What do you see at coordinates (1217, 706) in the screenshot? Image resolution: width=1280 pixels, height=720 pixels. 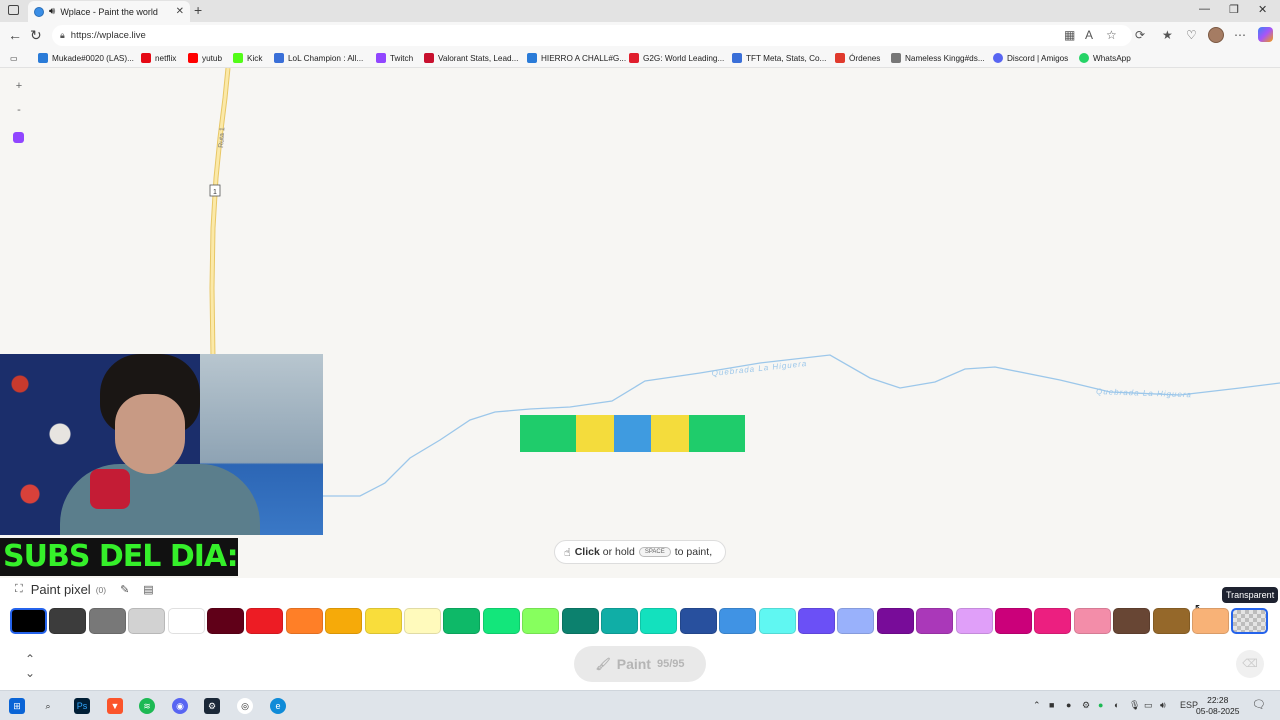 I see `system-clock: 22:28 05-08-2025` at bounding box center [1217, 706].